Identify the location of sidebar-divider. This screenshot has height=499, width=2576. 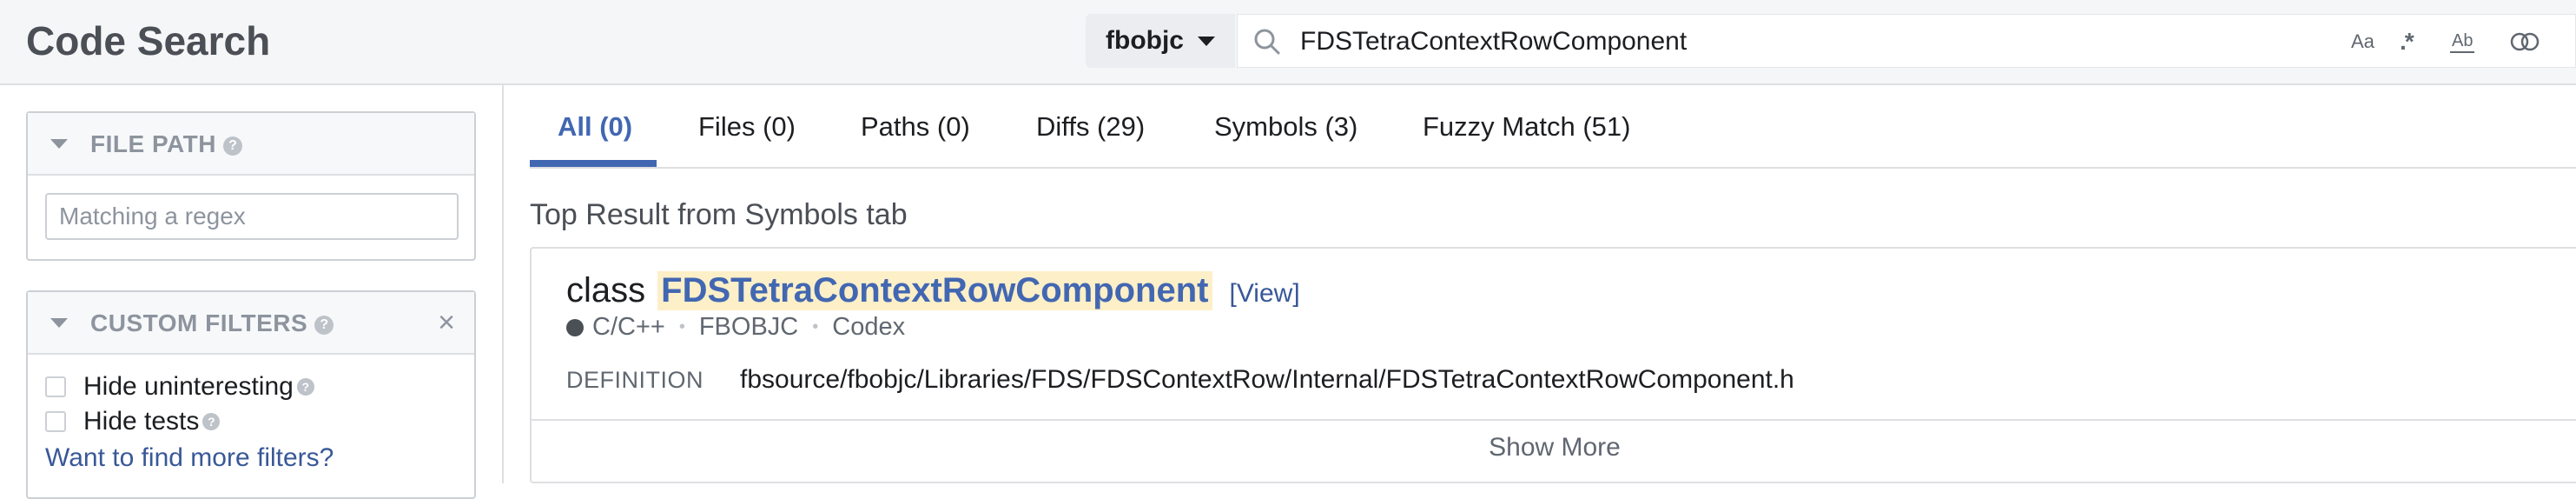
(503, 283).